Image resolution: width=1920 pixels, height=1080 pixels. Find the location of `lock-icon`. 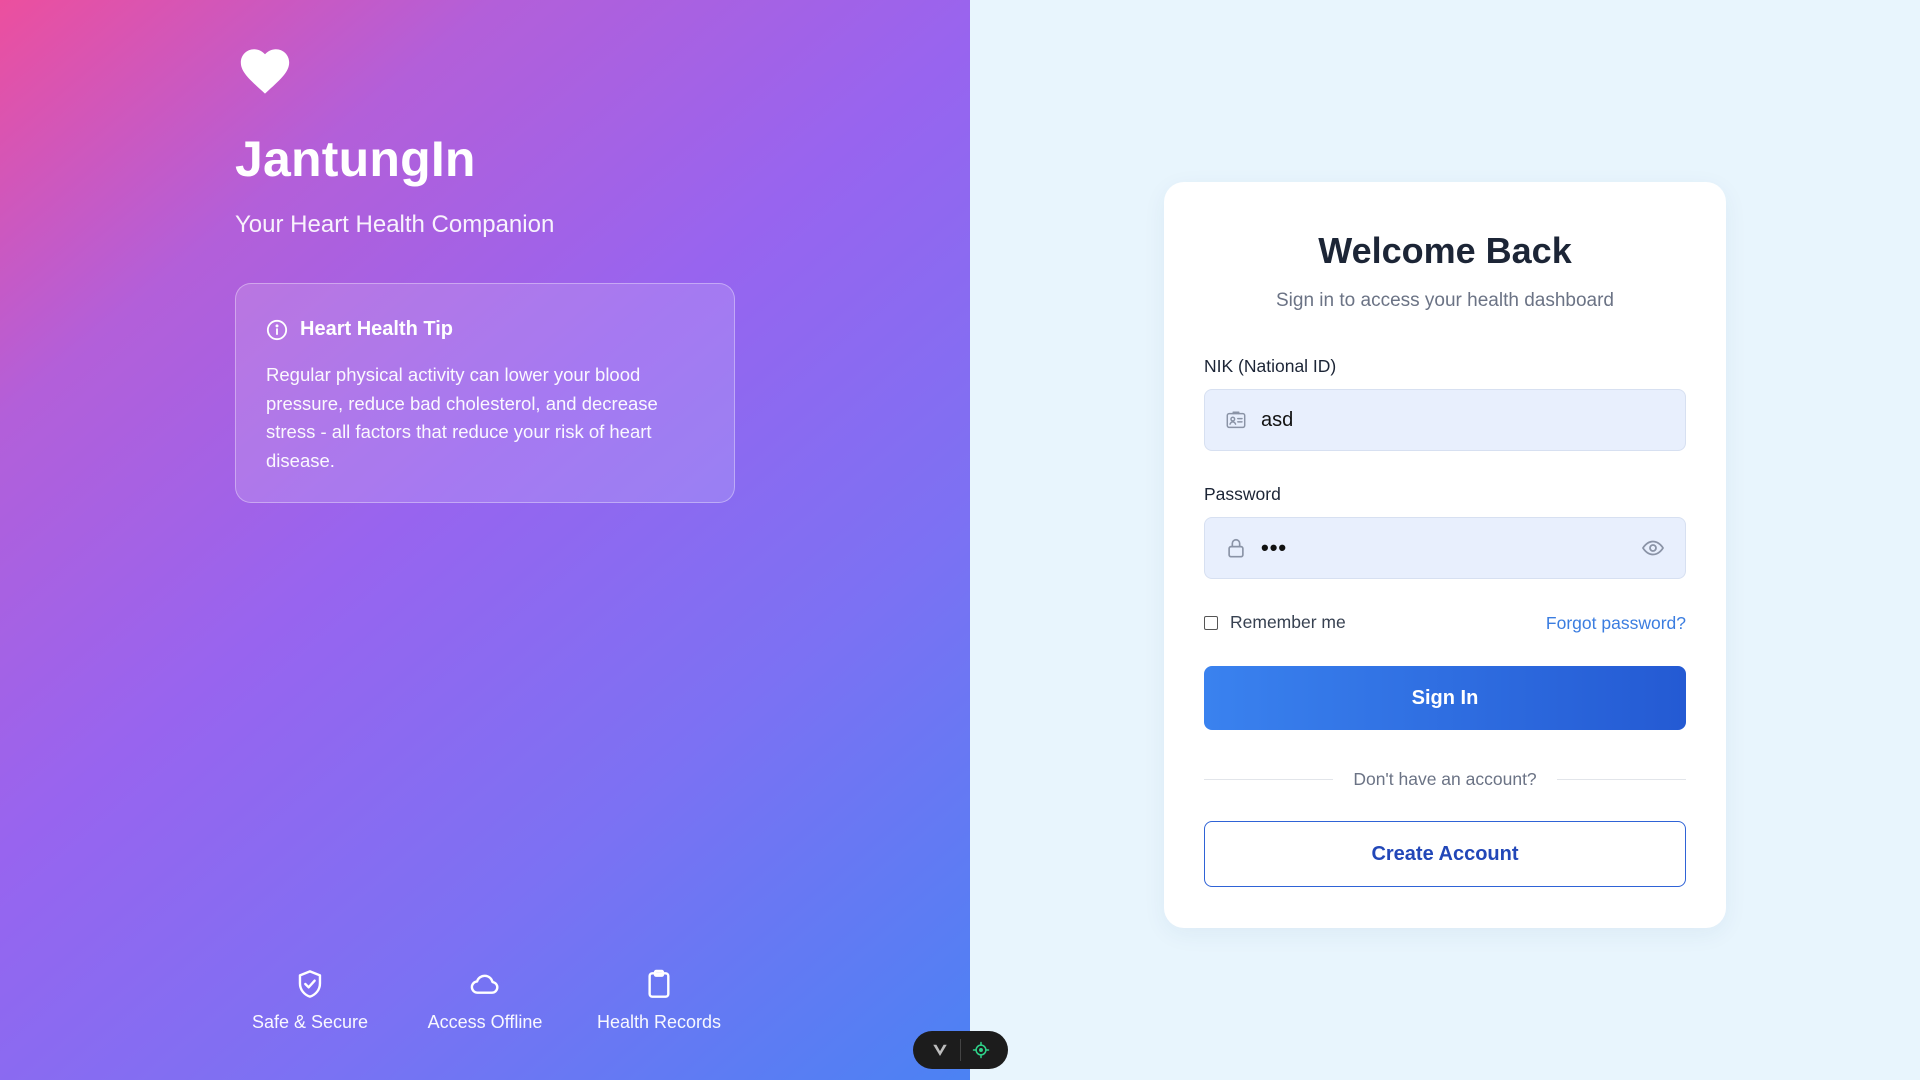

lock-icon is located at coordinates (1236, 548).